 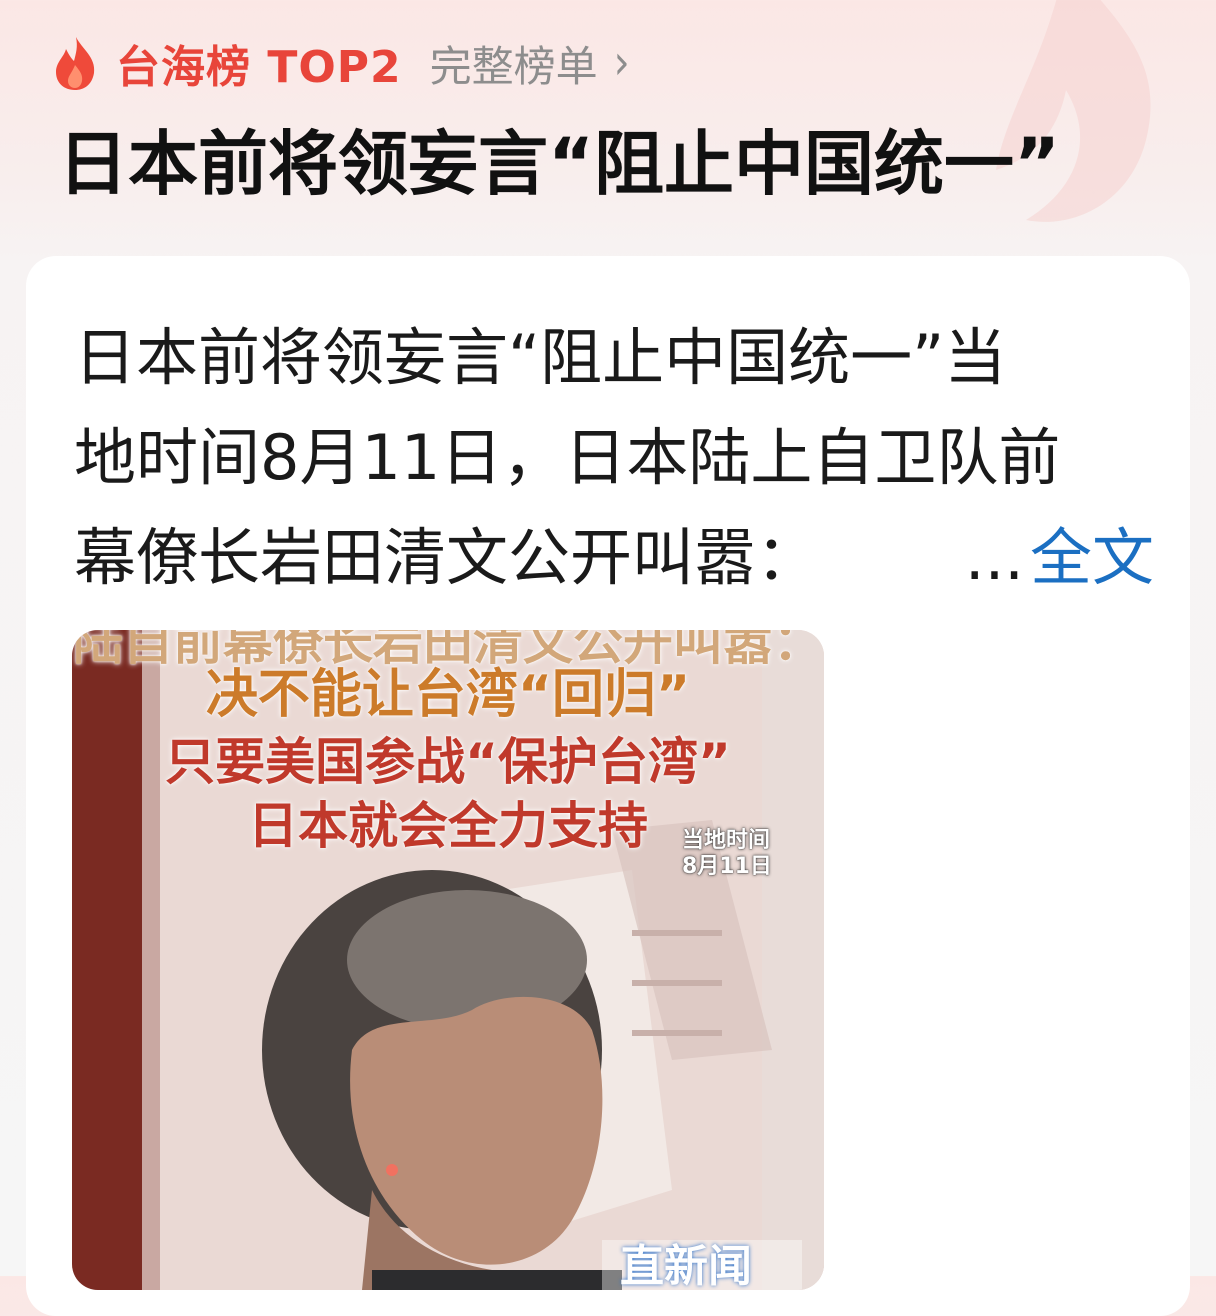 I want to click on caption-line: 决不能让台湾“回归”, so click(x=448, y=695).